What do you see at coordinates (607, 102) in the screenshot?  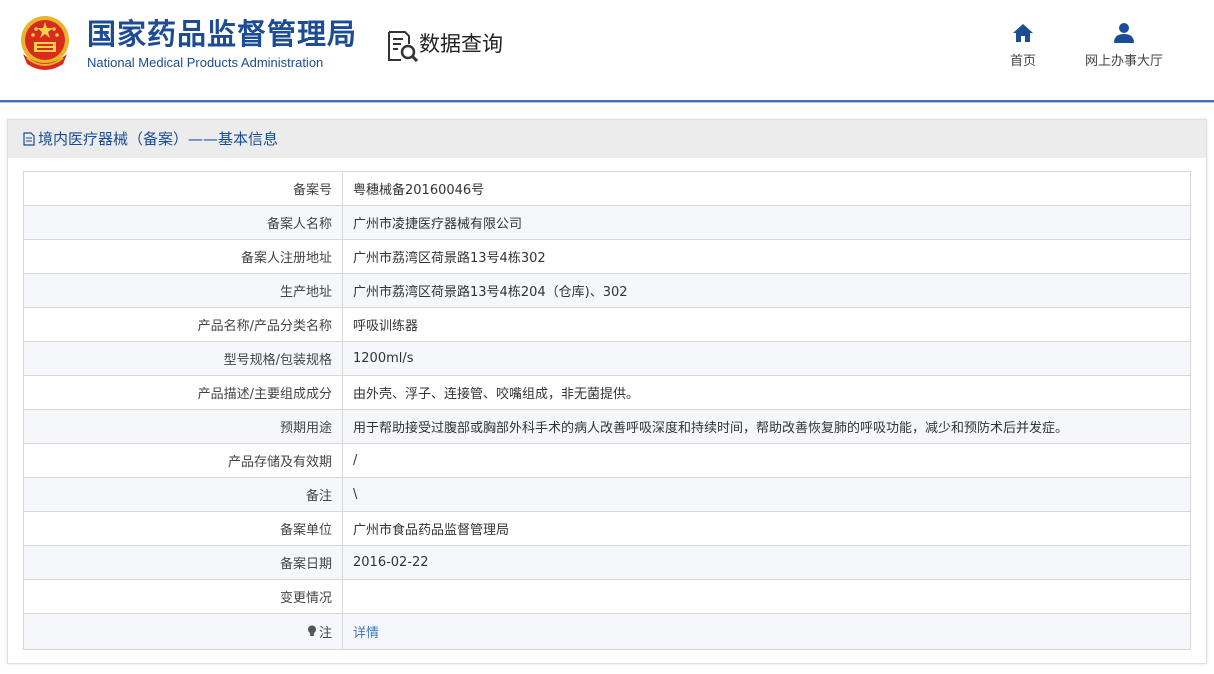 I see `header-divider-shadow` at bounding box center [607, 102].